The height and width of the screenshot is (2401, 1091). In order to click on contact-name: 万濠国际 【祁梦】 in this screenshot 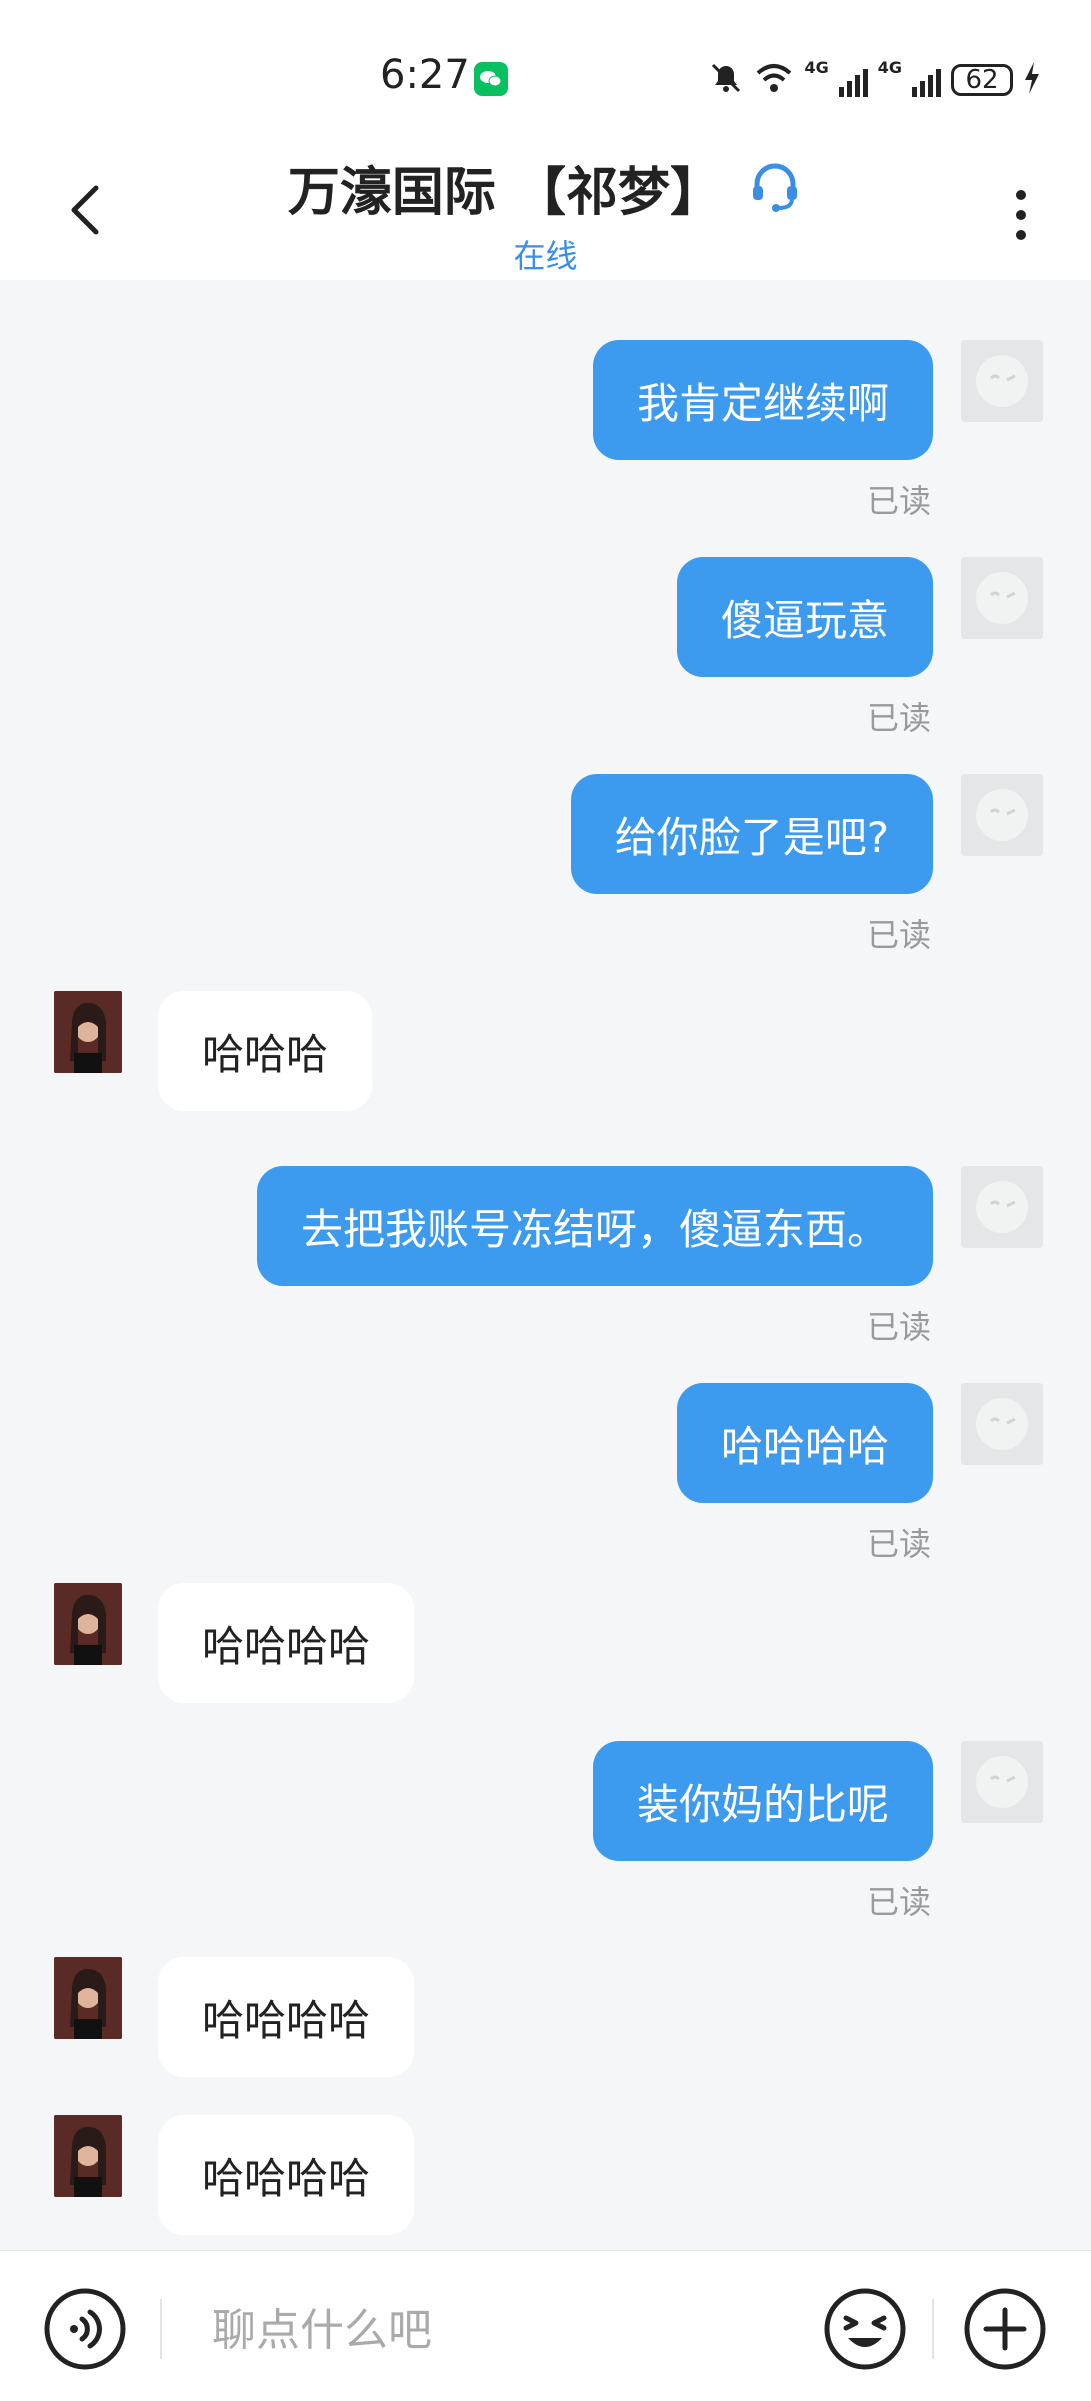, I will do `click(504, 193)`.